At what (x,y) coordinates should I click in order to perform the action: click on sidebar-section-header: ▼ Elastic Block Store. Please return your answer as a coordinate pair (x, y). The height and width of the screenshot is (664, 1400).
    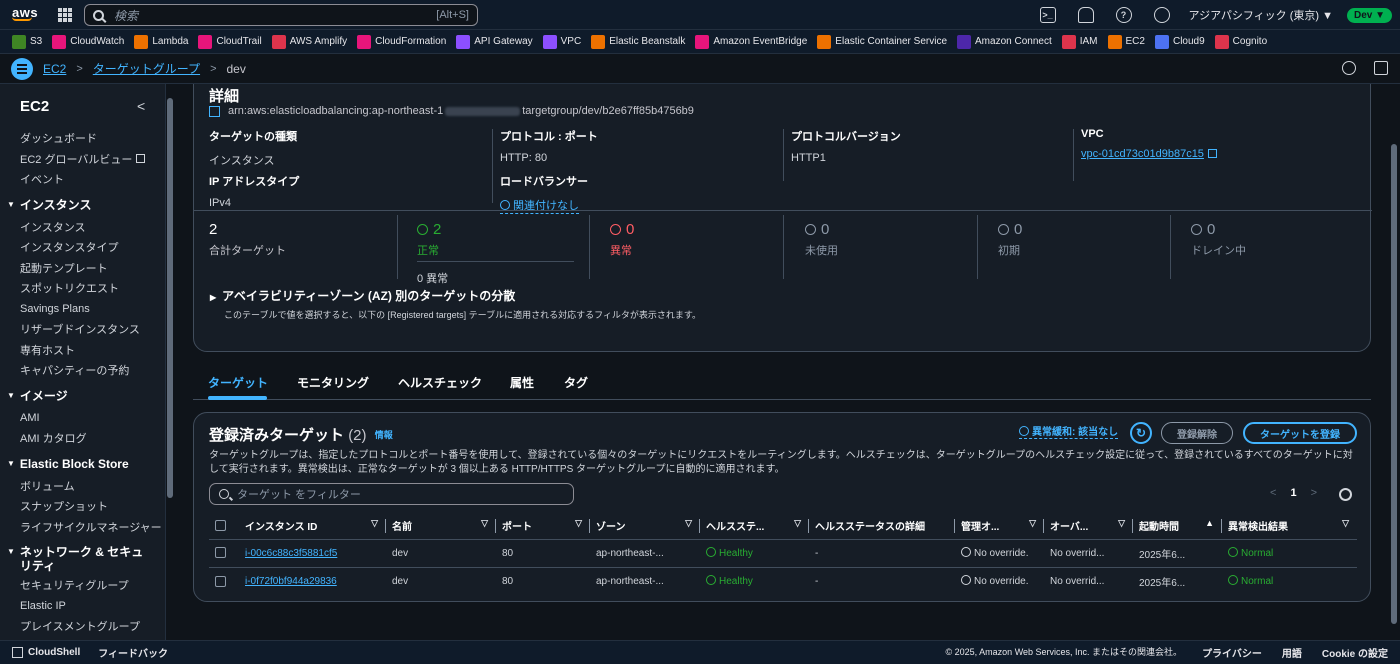
    Looking at the image, I should click on (82, 464).